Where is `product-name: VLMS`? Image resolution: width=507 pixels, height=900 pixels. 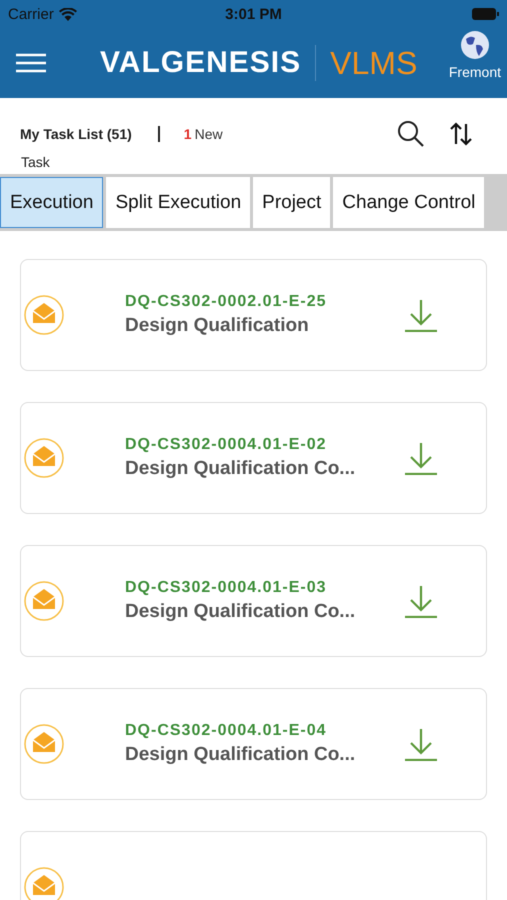 product-name: VLMS is located at coordinates (374, 63).